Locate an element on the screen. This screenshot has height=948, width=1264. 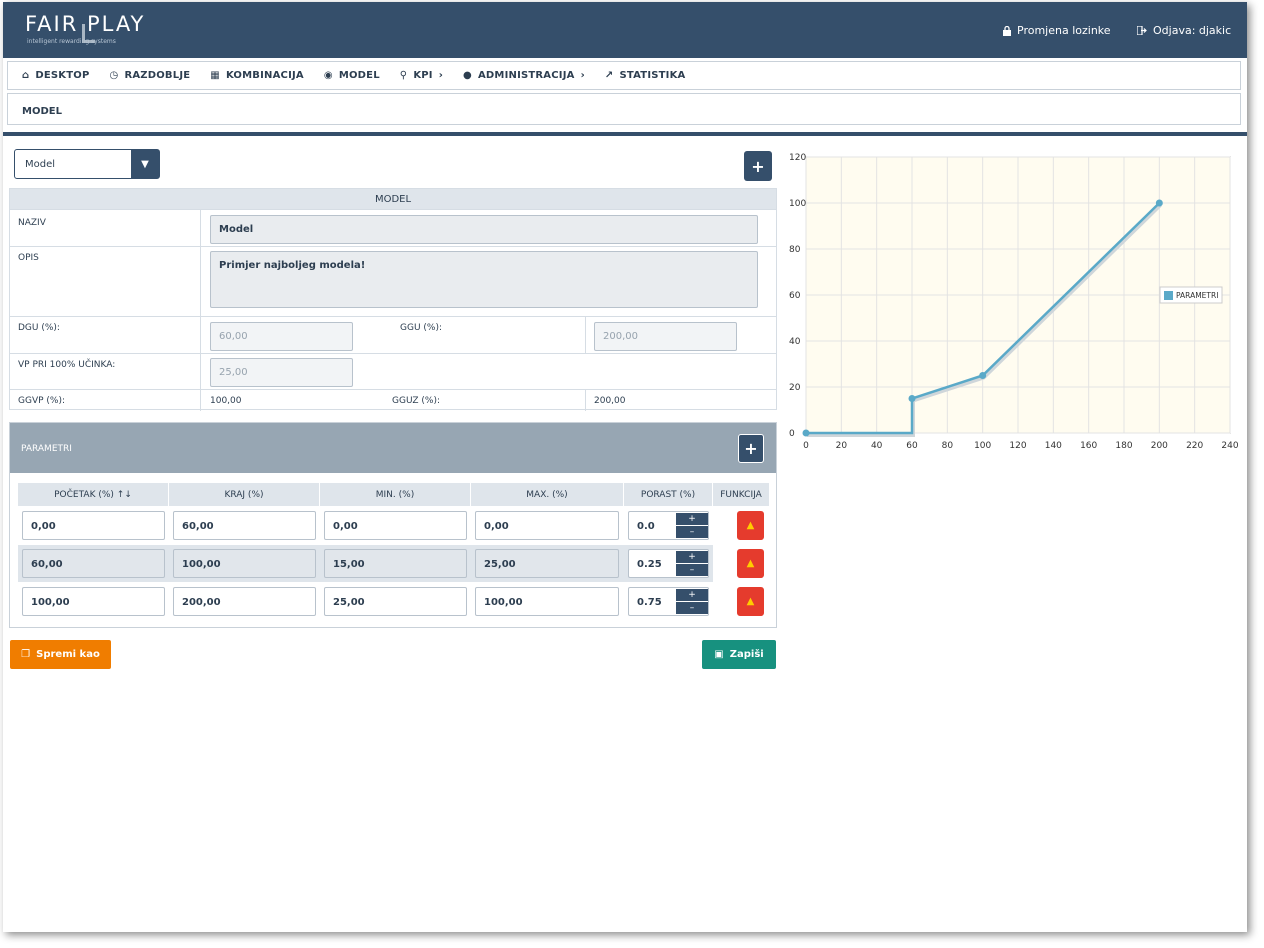
opis-textarea: Primjer najboljeg modela! is located at coordinates (484, 279).